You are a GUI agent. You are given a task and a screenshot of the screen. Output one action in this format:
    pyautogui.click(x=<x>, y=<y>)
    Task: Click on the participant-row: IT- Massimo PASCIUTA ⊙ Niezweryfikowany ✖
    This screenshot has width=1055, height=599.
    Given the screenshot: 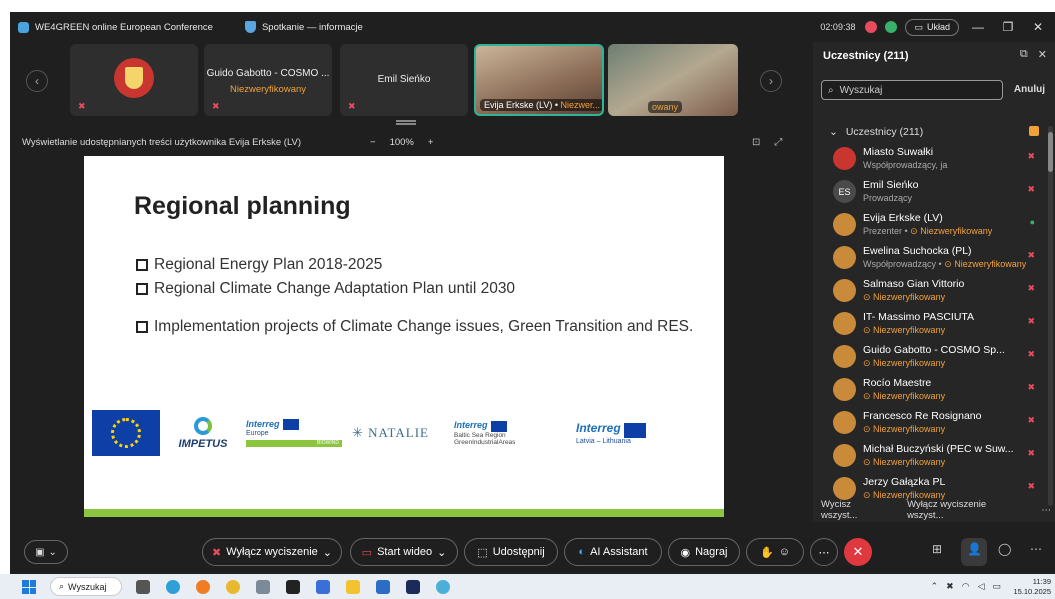 What is the action you would take?
    pyautogui.click(x=931, y=323)
    